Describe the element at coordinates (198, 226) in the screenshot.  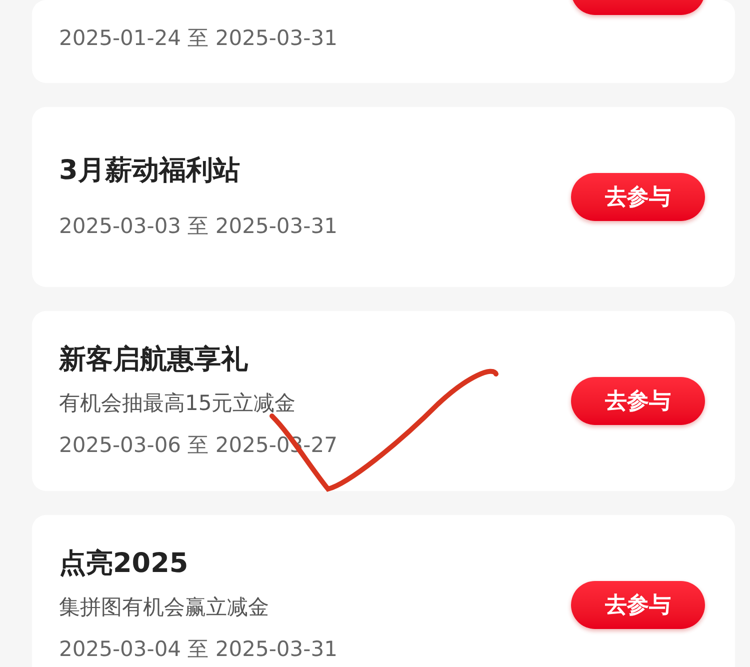
I see `date-range: 2025-03-03 至 2025-03-31` at that location.